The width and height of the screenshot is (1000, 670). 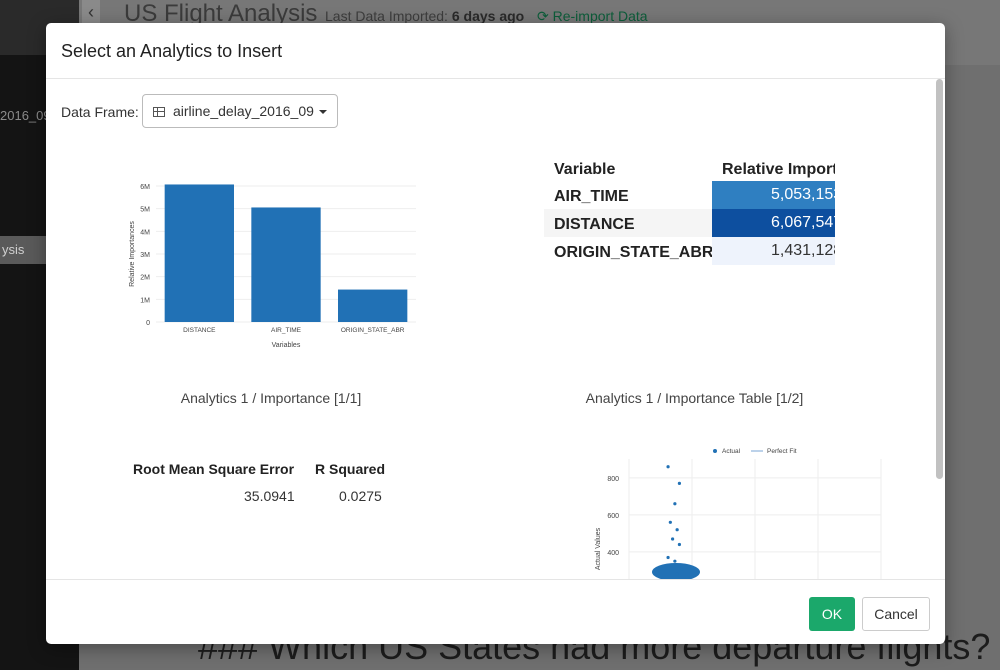 What do you see at coordinates (694, 398) in the screenshot?
I see `card-caption: Analytics 1 / Importance Table [1/2]` at bounding box center [694, 398].